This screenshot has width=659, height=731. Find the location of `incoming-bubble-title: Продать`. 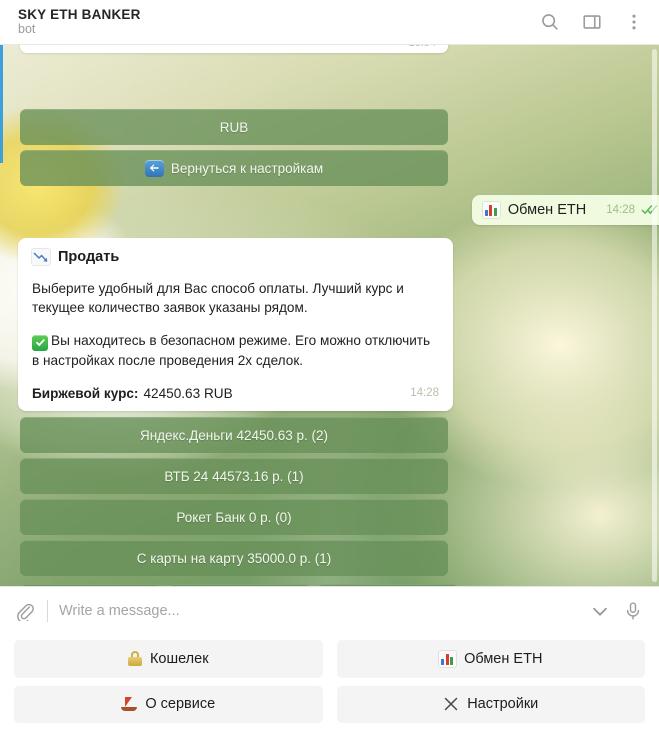

incoming-bubble-title: Продать is located at coordinates (89, 257).